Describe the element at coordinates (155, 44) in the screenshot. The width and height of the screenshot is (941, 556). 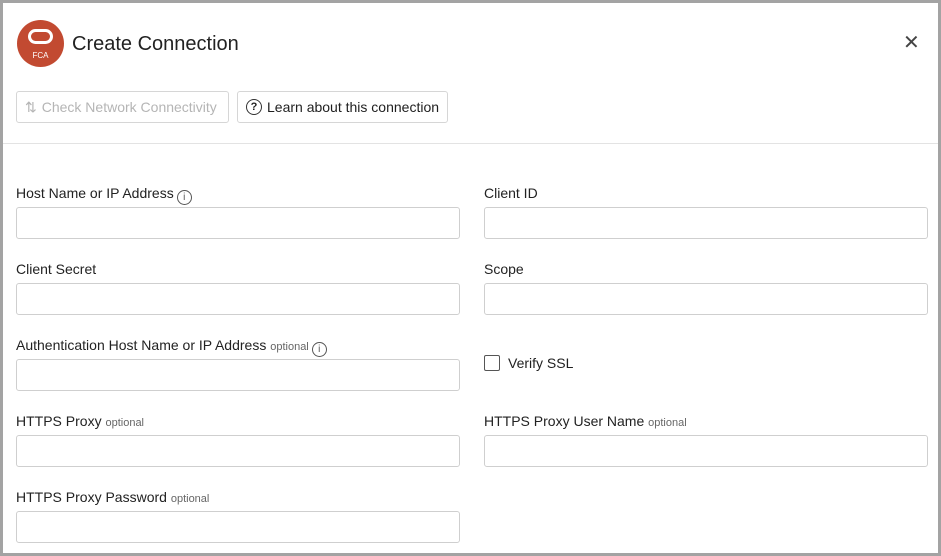
I see `dialog-title: Create Connection` at that location.